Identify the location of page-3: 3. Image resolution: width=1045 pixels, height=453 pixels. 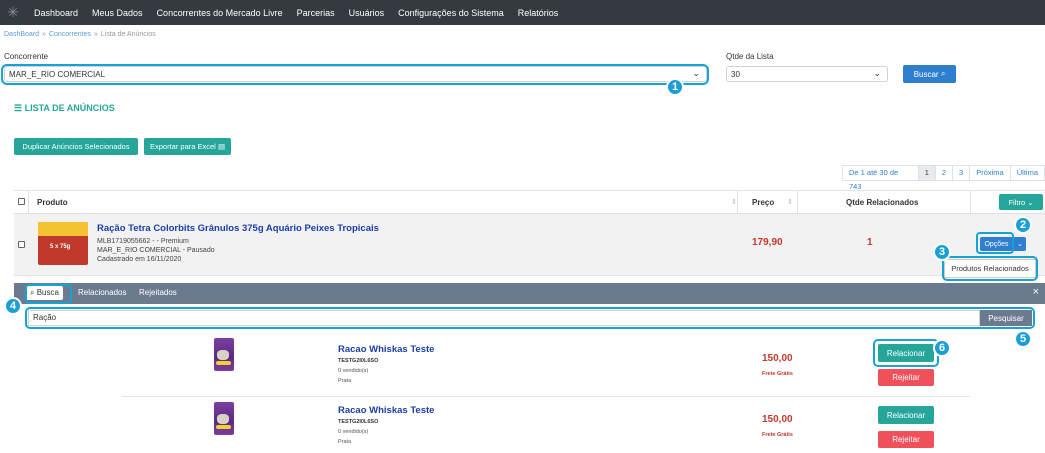
(962, 173).